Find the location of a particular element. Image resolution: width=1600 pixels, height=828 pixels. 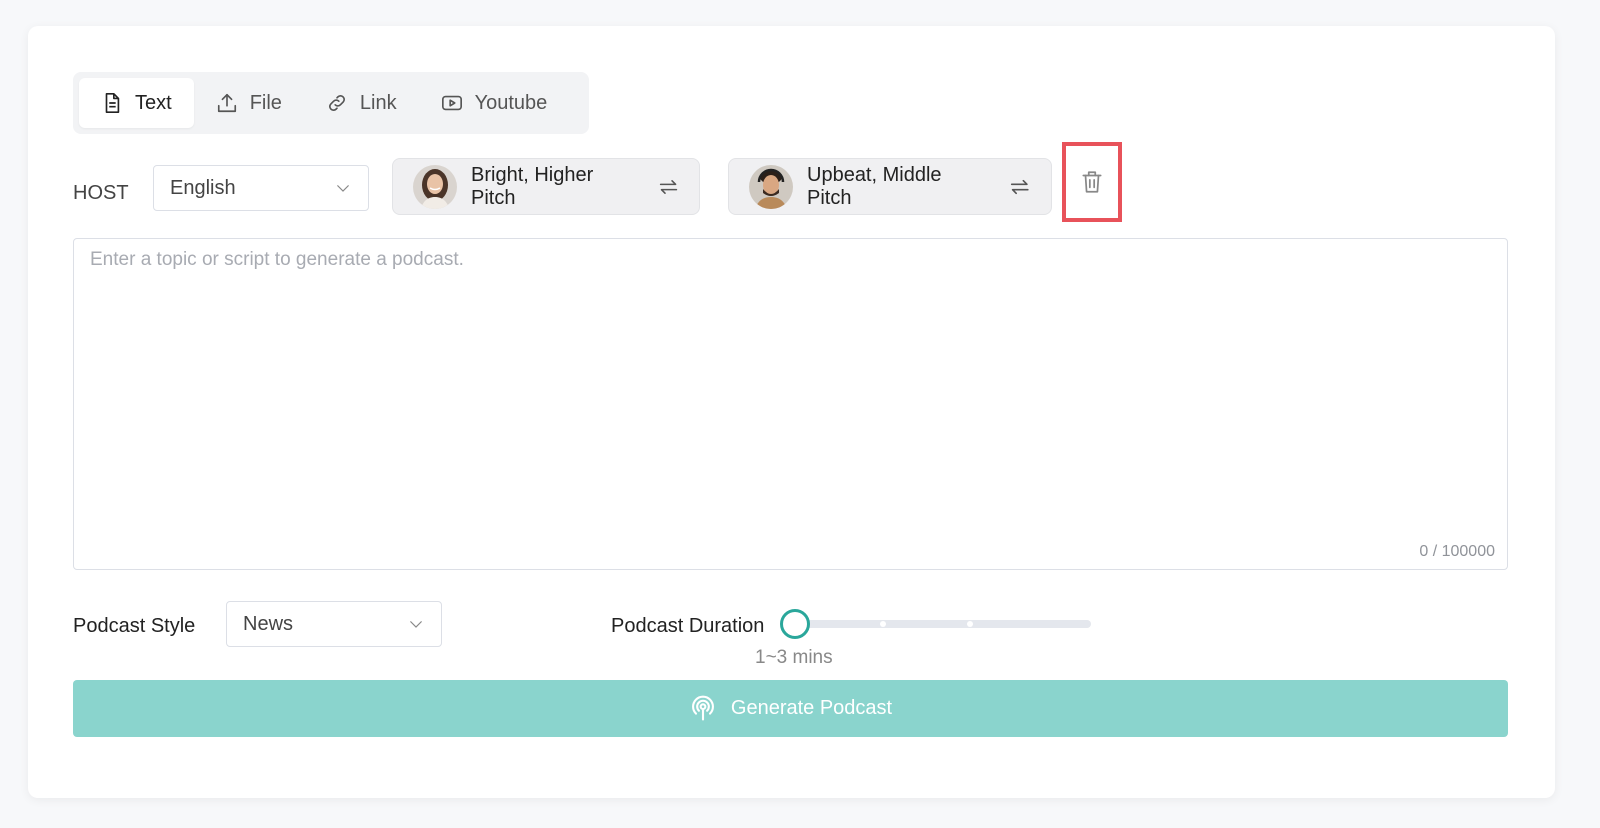

tab-youtube: Youtube is located at coordinates (494, 103).